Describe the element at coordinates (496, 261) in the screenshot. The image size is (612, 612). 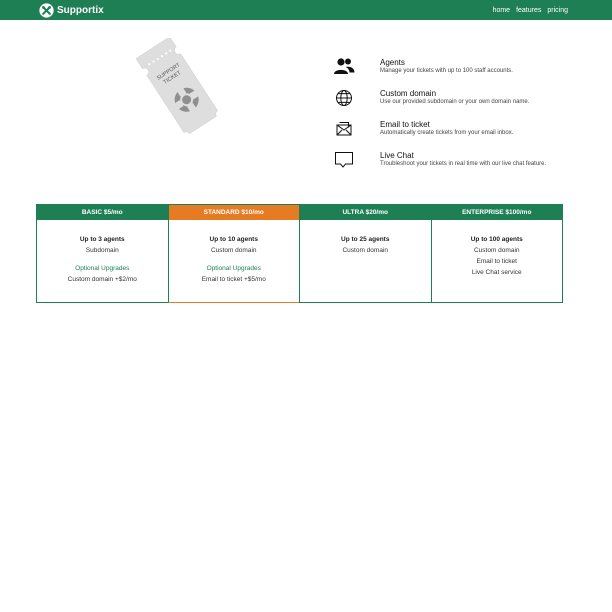
I see `plan-feature: Email to ticket` at that location.